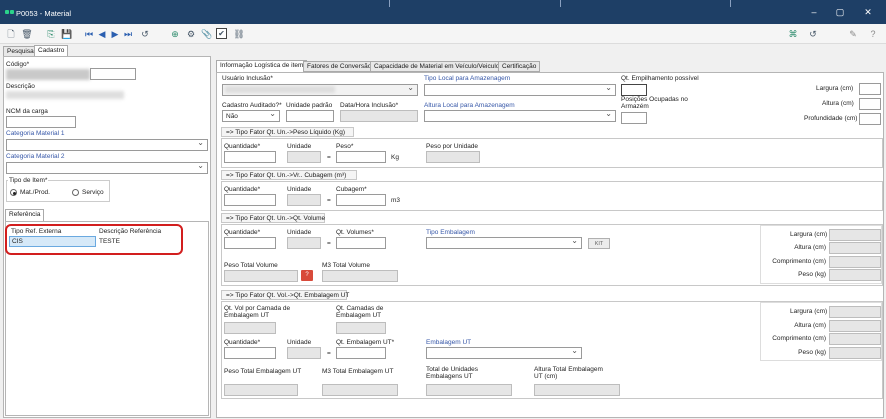 This screenshot has width=886, height=419. What do you see at coordinates (329, 243) in the screenshot?
I see `vol-equals: =` at bounding box center [329, 243].